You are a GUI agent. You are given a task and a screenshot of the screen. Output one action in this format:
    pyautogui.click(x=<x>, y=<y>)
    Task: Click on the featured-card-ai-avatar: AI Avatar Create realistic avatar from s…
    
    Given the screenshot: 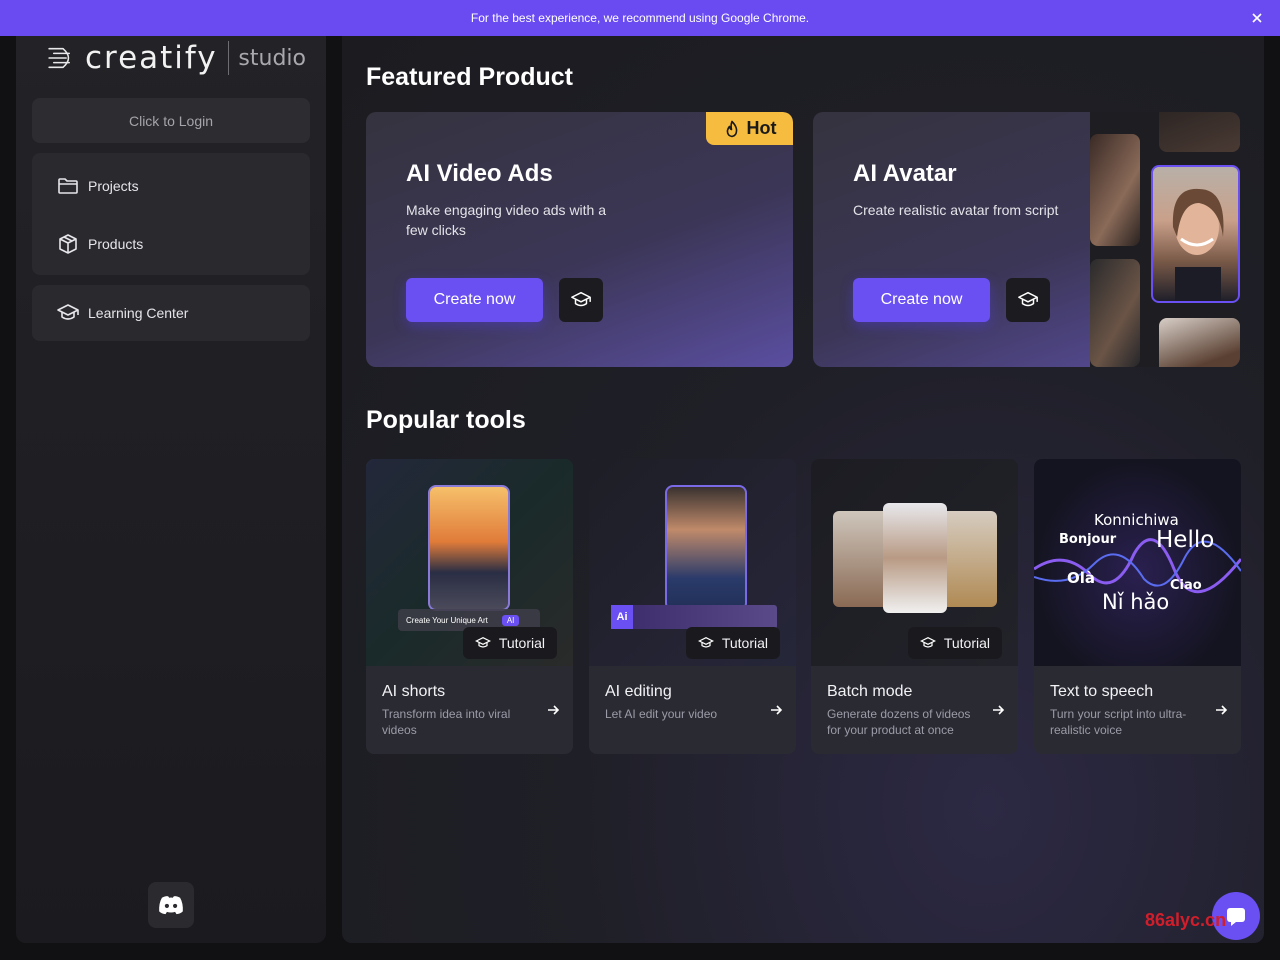 What is the action you would take?
    pyautogui.click(x=1026, y=239)
    